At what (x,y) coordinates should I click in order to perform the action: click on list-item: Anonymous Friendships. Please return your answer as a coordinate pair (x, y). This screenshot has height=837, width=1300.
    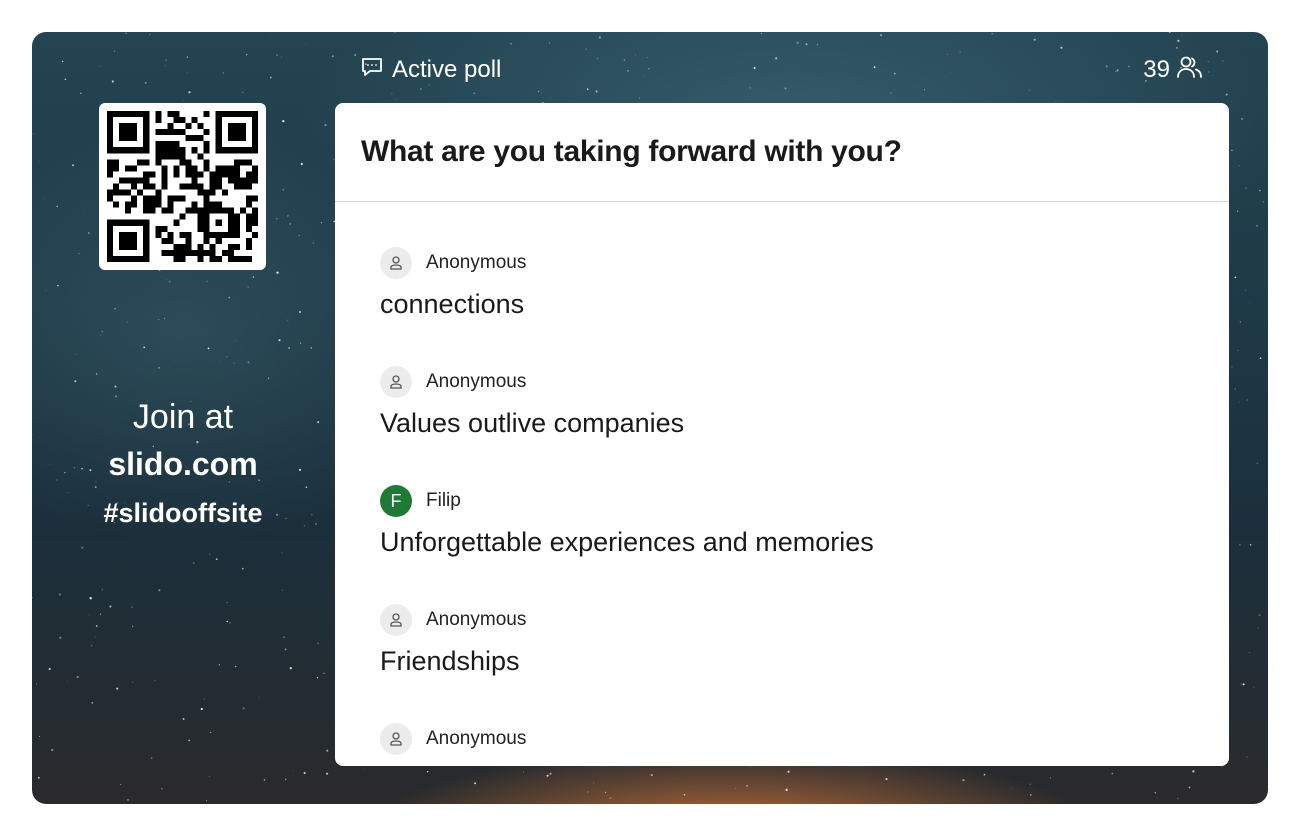
    Looking at the image, I should click on (453, 641).